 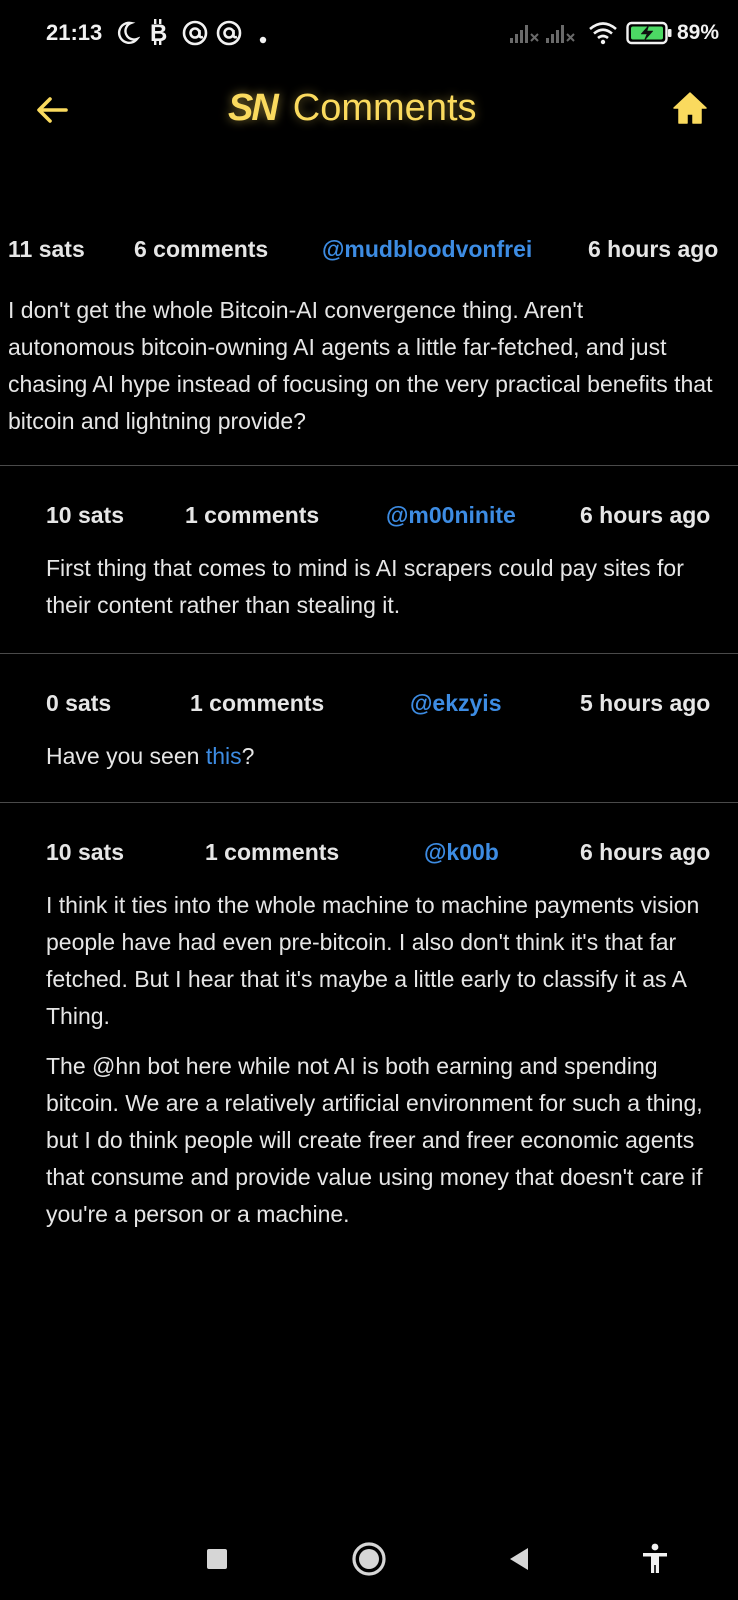 I want to click on author-link: @ekzyis, so click(x=455, y=703).